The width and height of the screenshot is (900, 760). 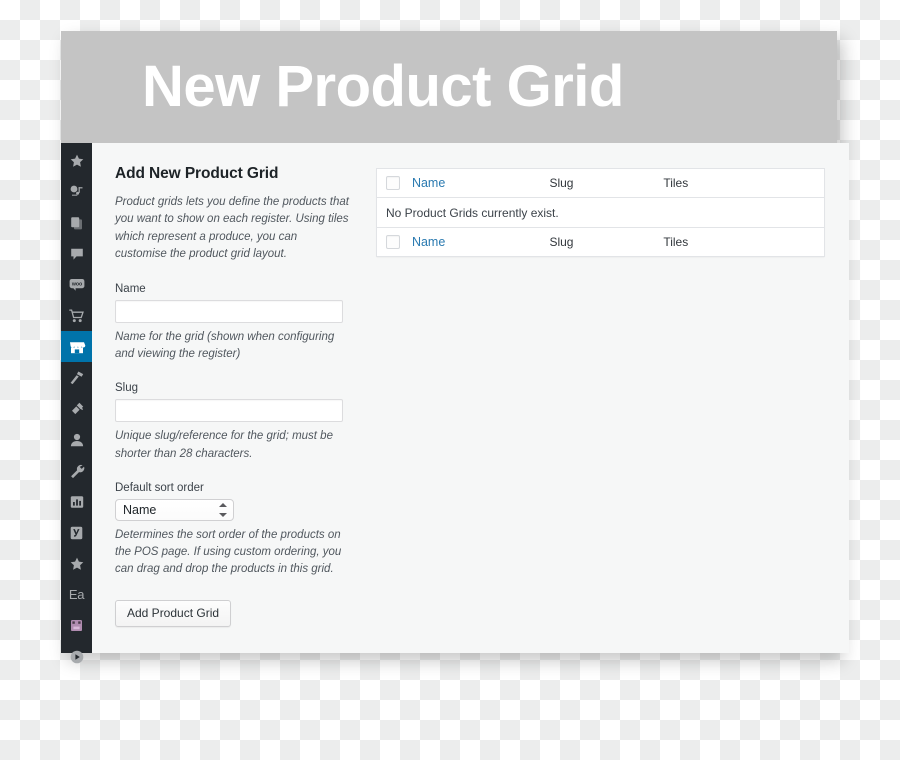 What do you see at coordinates (197, 173) in the screenshot?
I see `page-title: Add New Product Grid` at bounding box center [197, 173].